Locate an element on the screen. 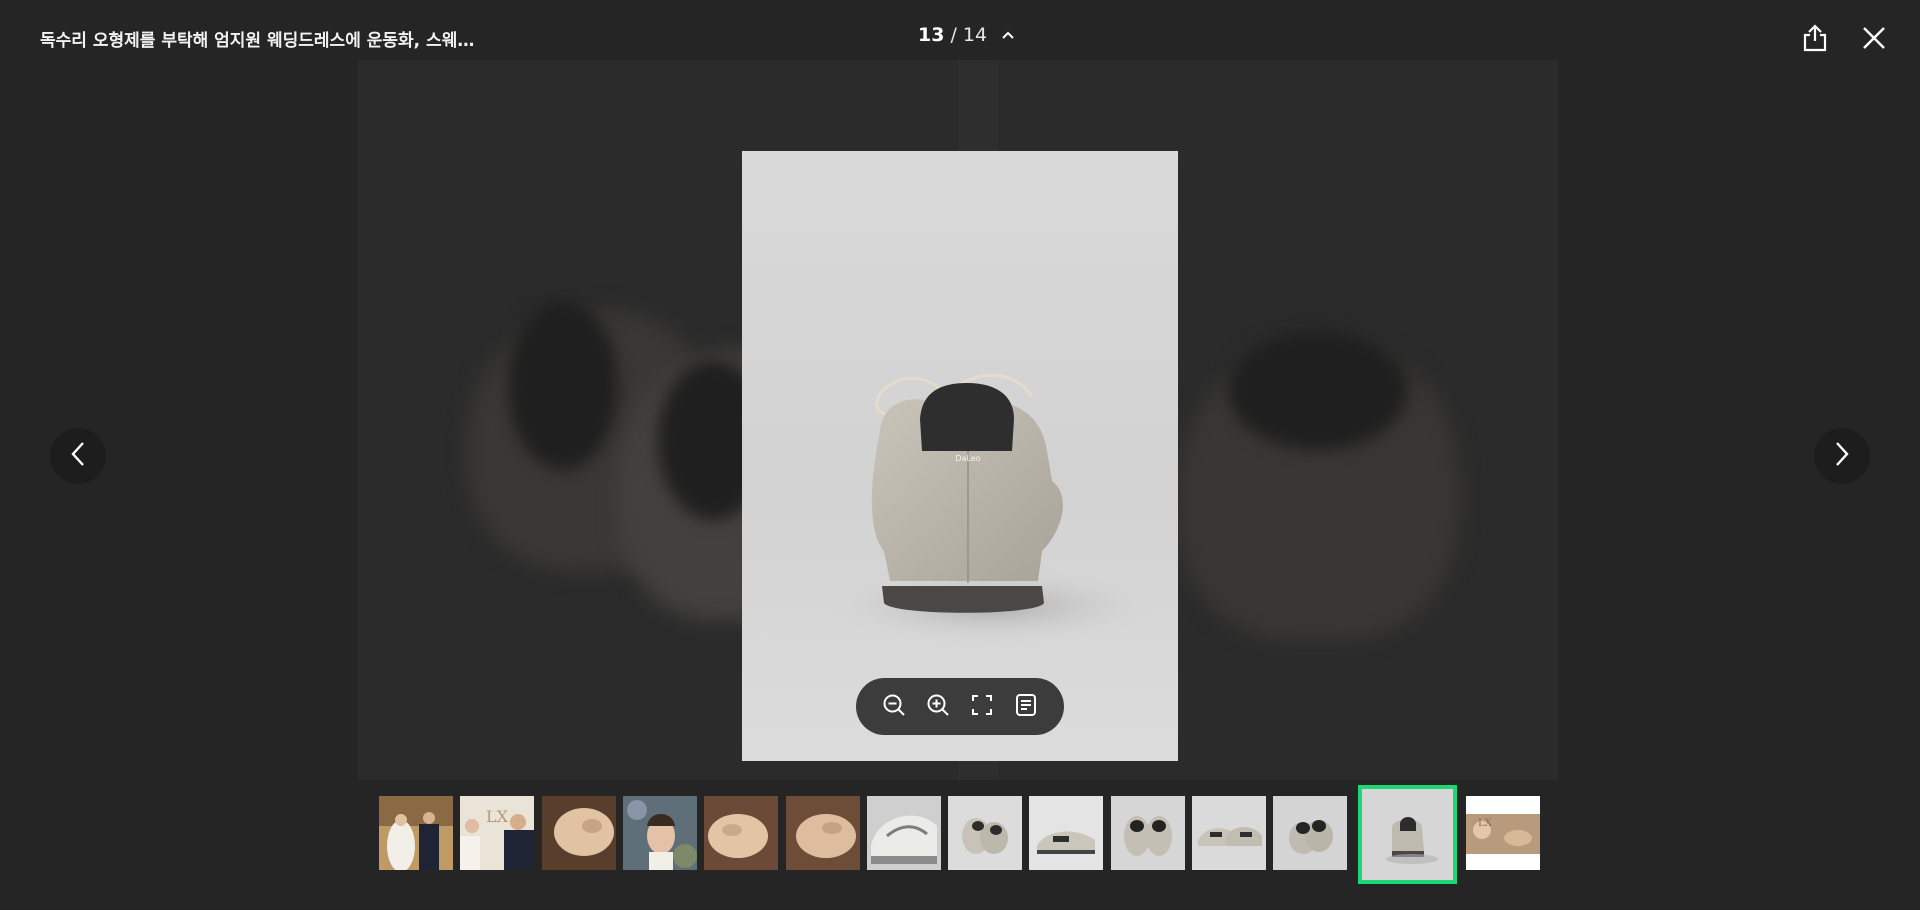 This screenshot has width=1920, height=910. caption-icon is located at coordinates (1026, 707).